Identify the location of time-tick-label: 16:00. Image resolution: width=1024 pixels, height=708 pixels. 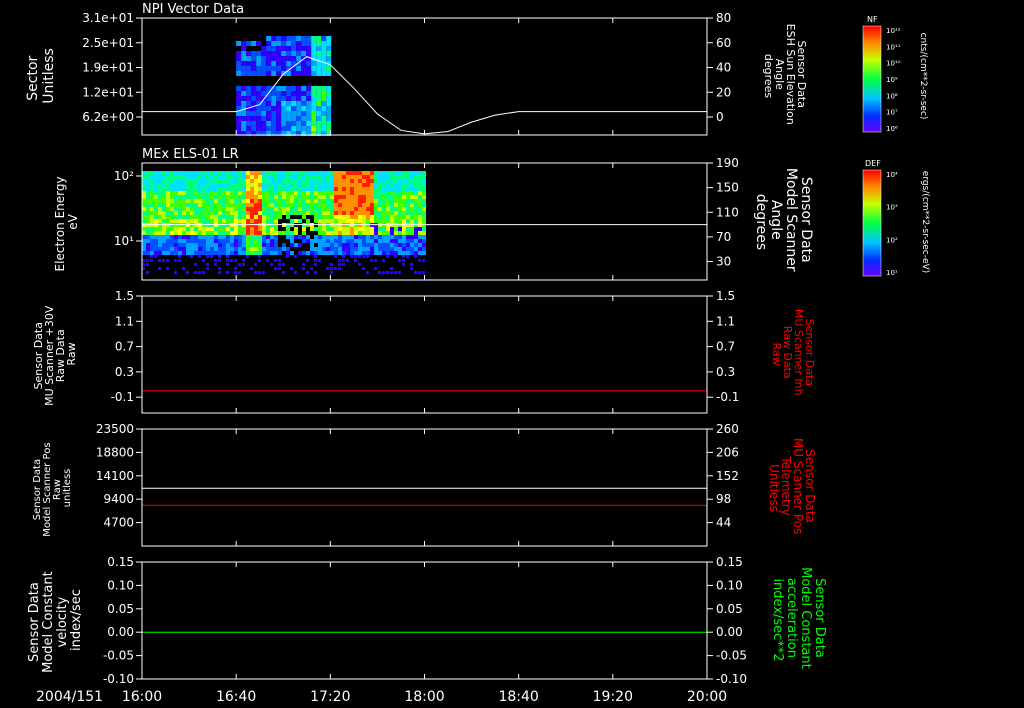
(142, 697).